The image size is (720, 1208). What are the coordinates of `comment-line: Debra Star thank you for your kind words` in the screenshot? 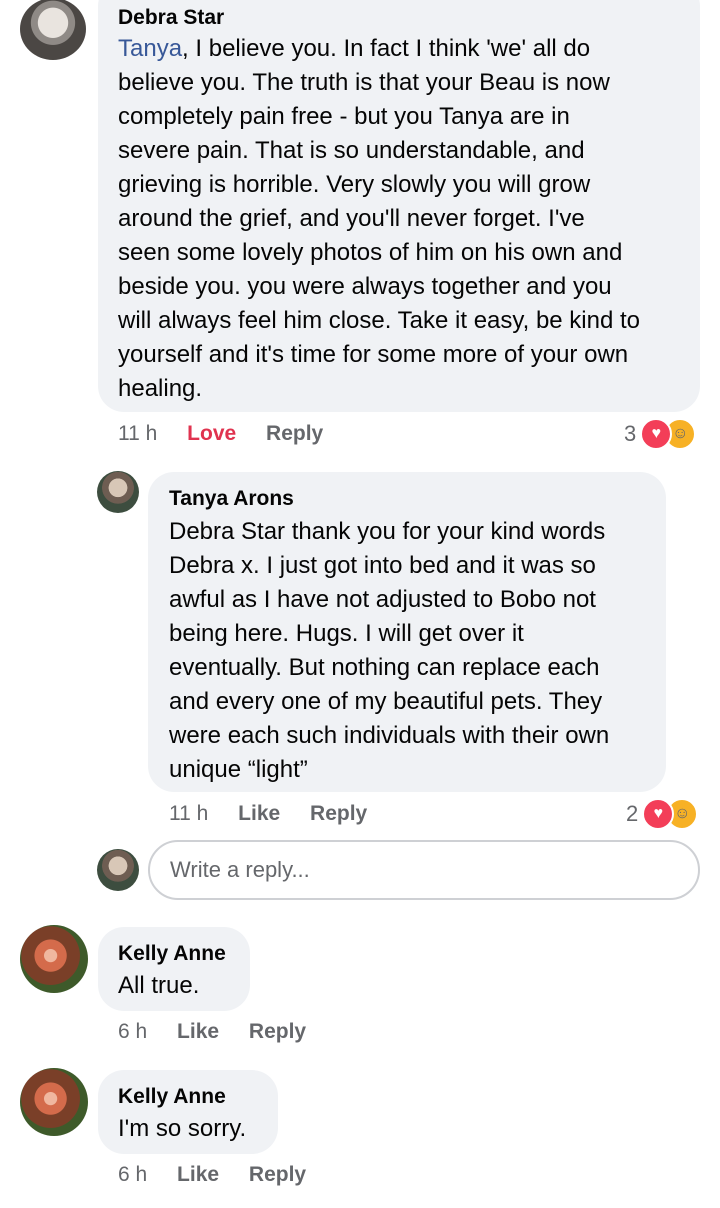 It's located at (387, 531).